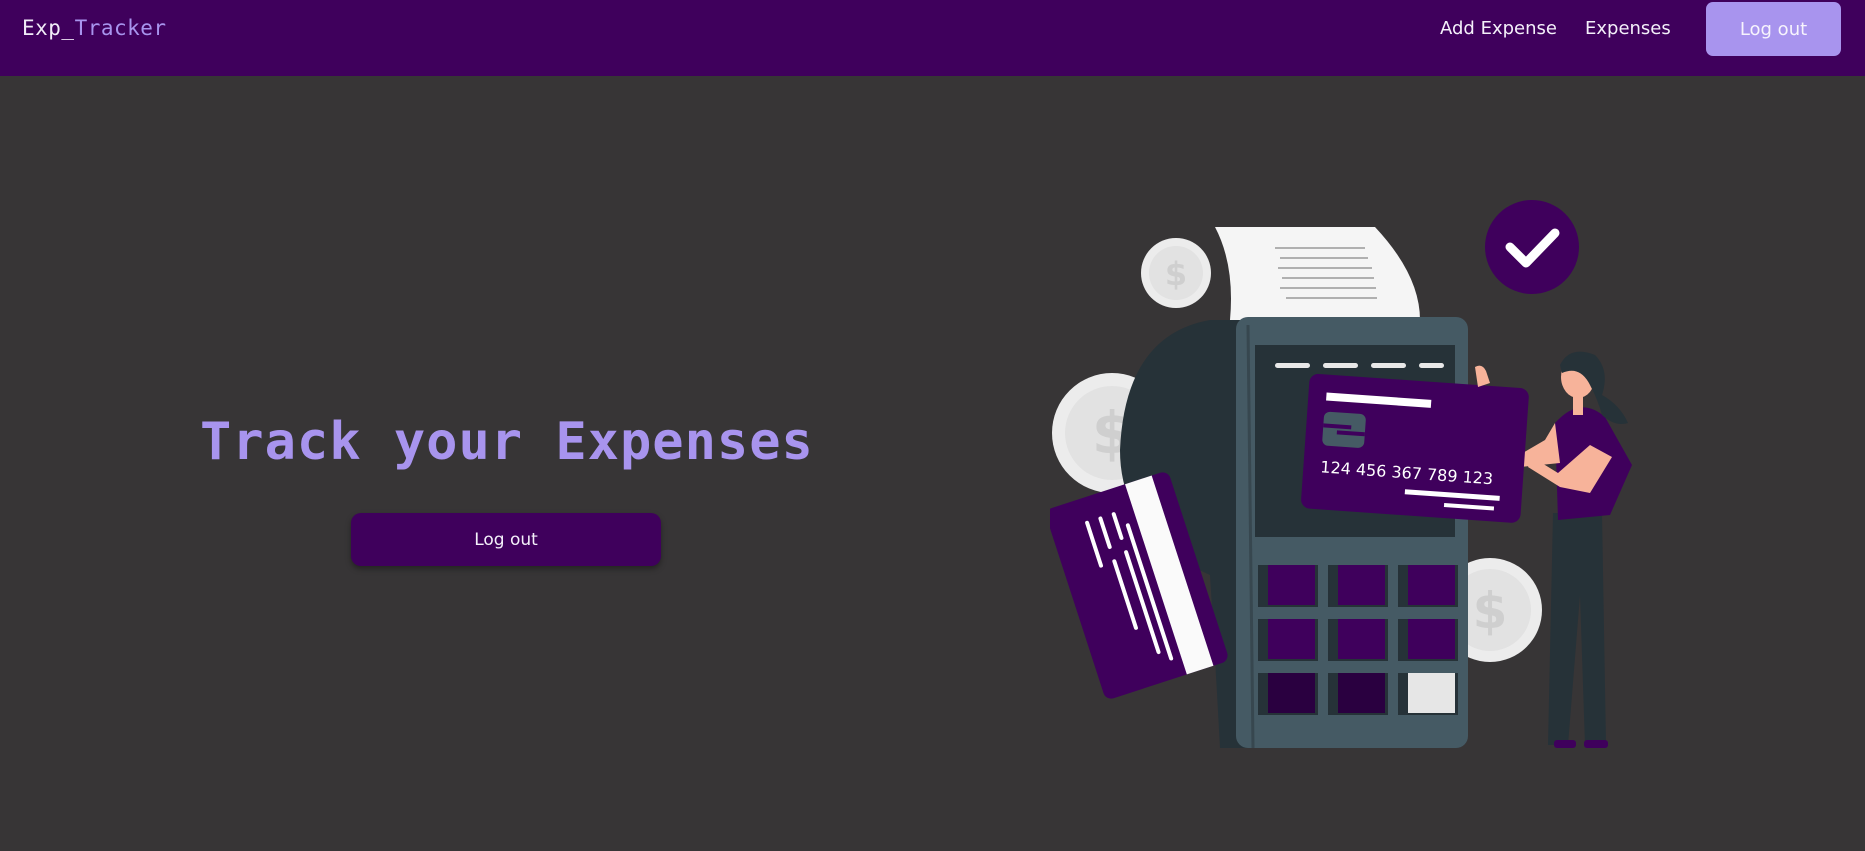 The width and height of the screenshot is (1865, 851). I want to click on brand-logo: Exp_Tracker, so click(94, 28).